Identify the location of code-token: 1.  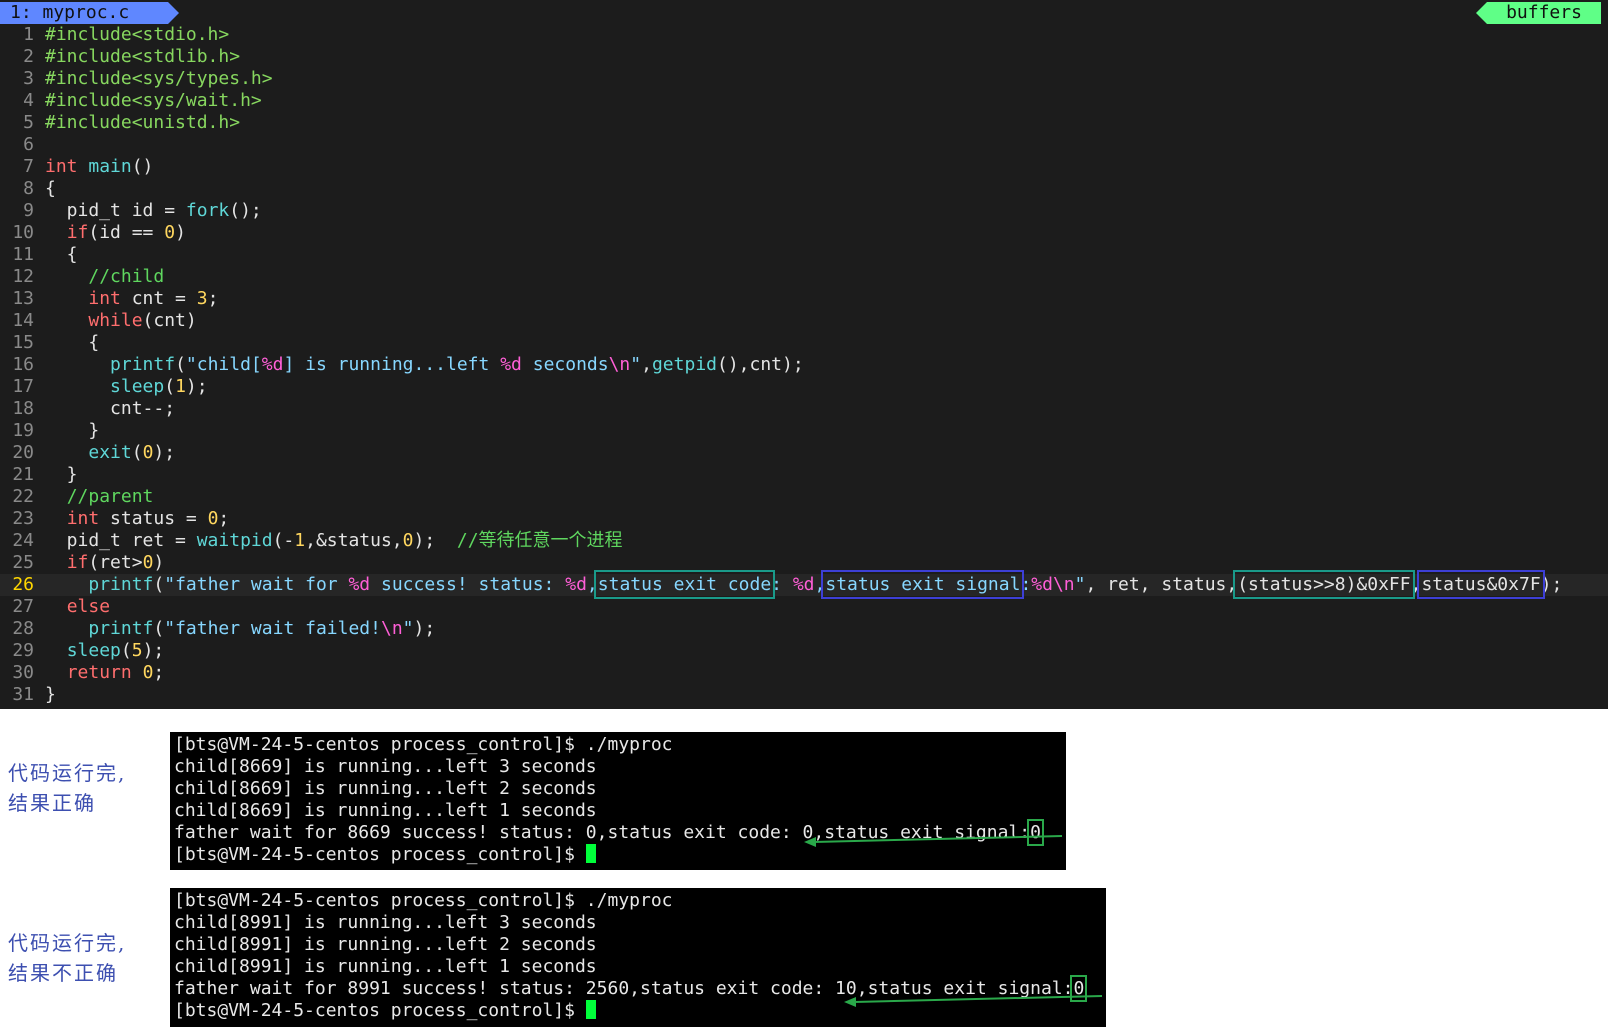
(300, 540).